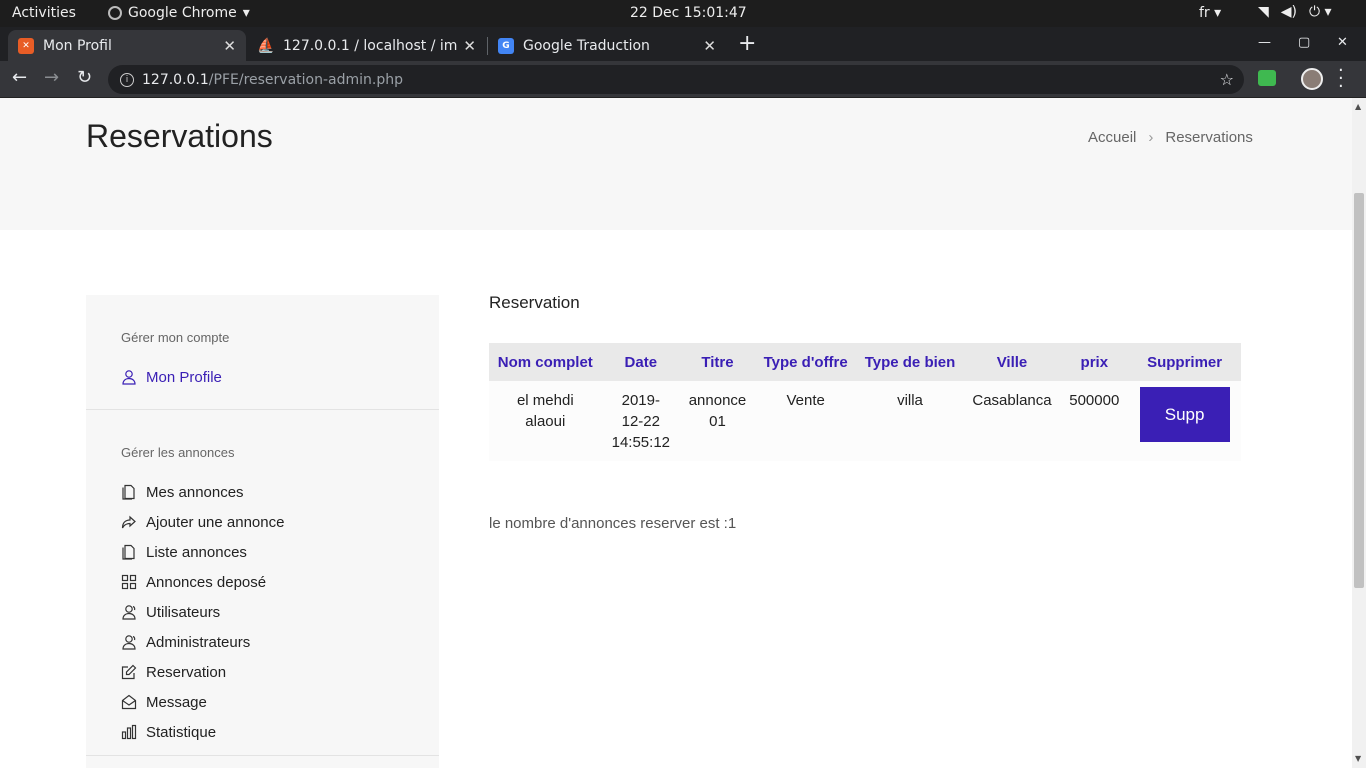  What do you see at coordinates (178, 452) in the screenshot?
I see `sidebar-heading: Gérer les annonces` at bounding box center [178, 452].